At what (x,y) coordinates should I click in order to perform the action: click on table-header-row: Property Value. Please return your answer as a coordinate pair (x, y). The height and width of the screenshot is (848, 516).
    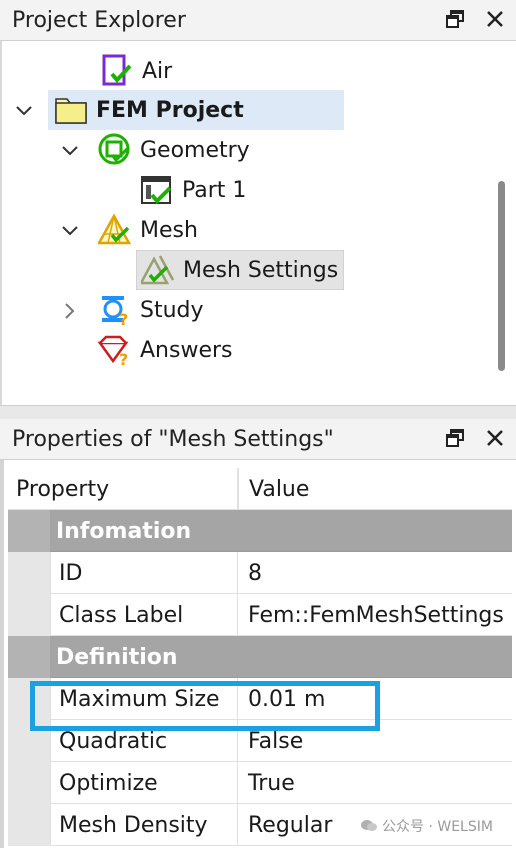
    Looking at the image, I should click on (260, 489).